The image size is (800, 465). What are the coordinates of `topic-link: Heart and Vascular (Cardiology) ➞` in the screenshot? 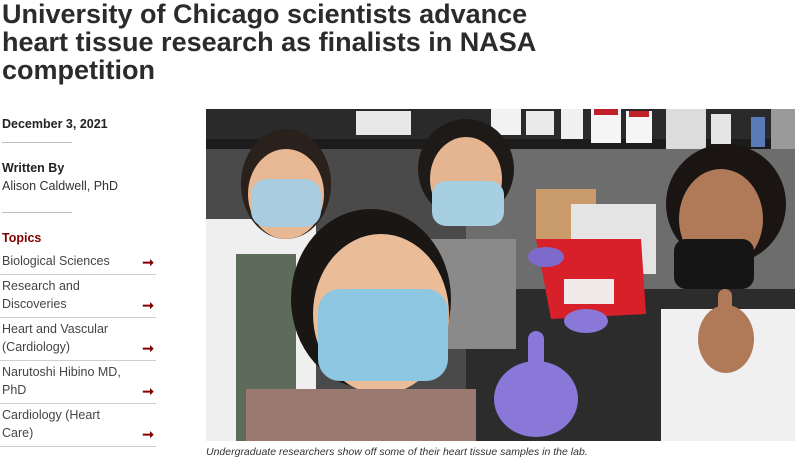 It's located at (78, 339).